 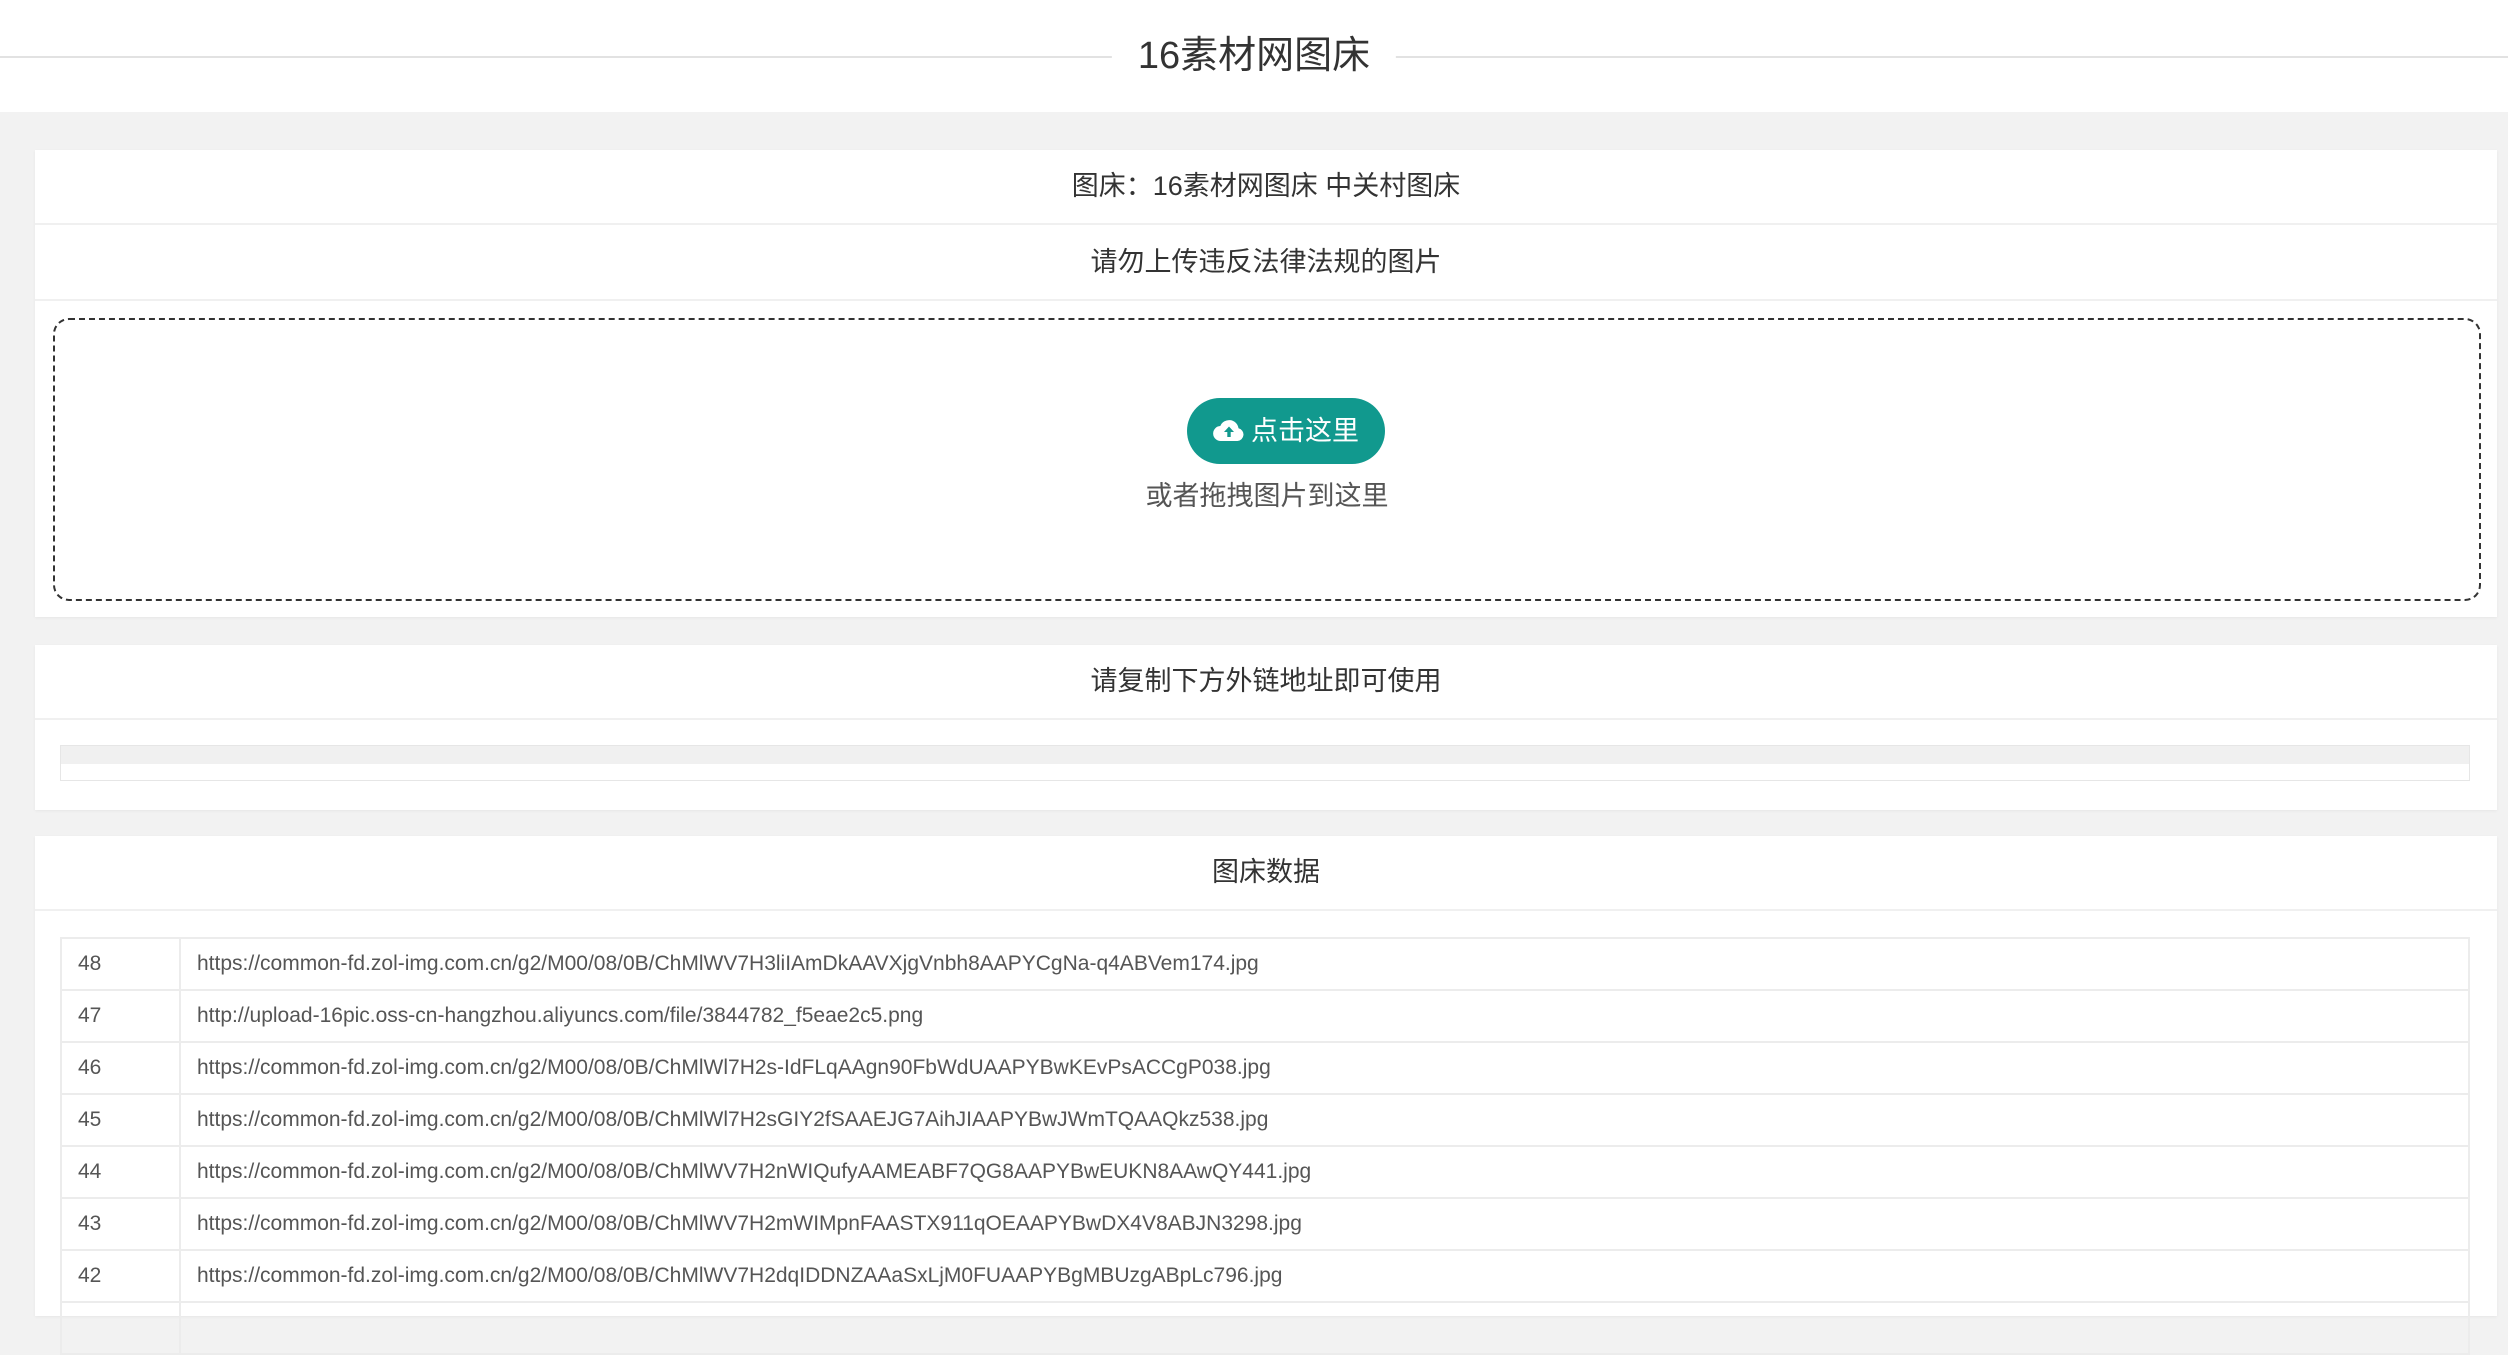 I want to click on row-id: 48, so click(x=120, y=964).